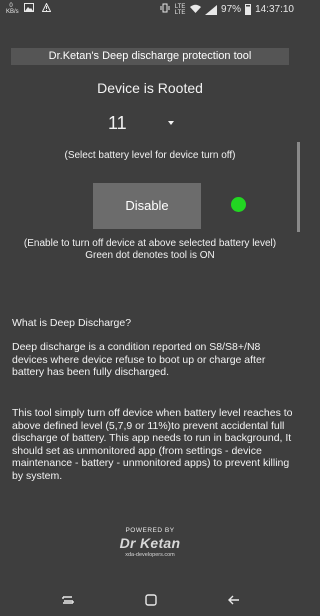 This screenshot has width=320, height=616. What do you see at coordinates (248, 9) in the screenshot?
I see `battery-icon` at bounding box center [248, 9].